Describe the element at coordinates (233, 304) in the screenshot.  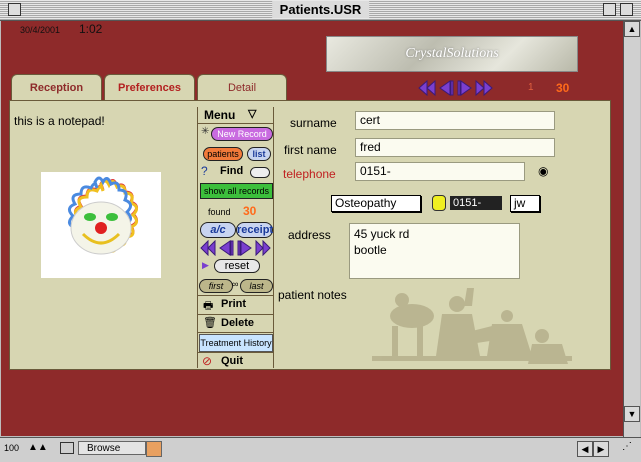
I see `print-button: Print` at that location.